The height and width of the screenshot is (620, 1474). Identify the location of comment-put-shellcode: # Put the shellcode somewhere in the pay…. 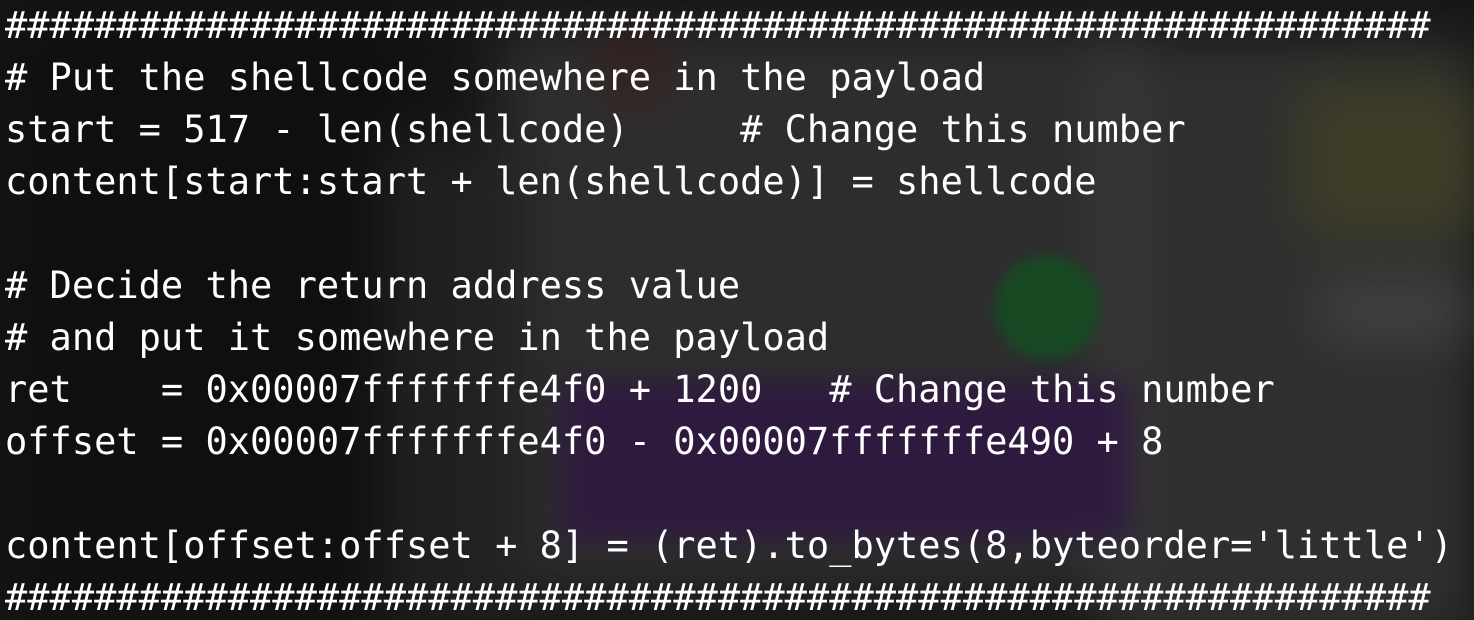
(495, 77).